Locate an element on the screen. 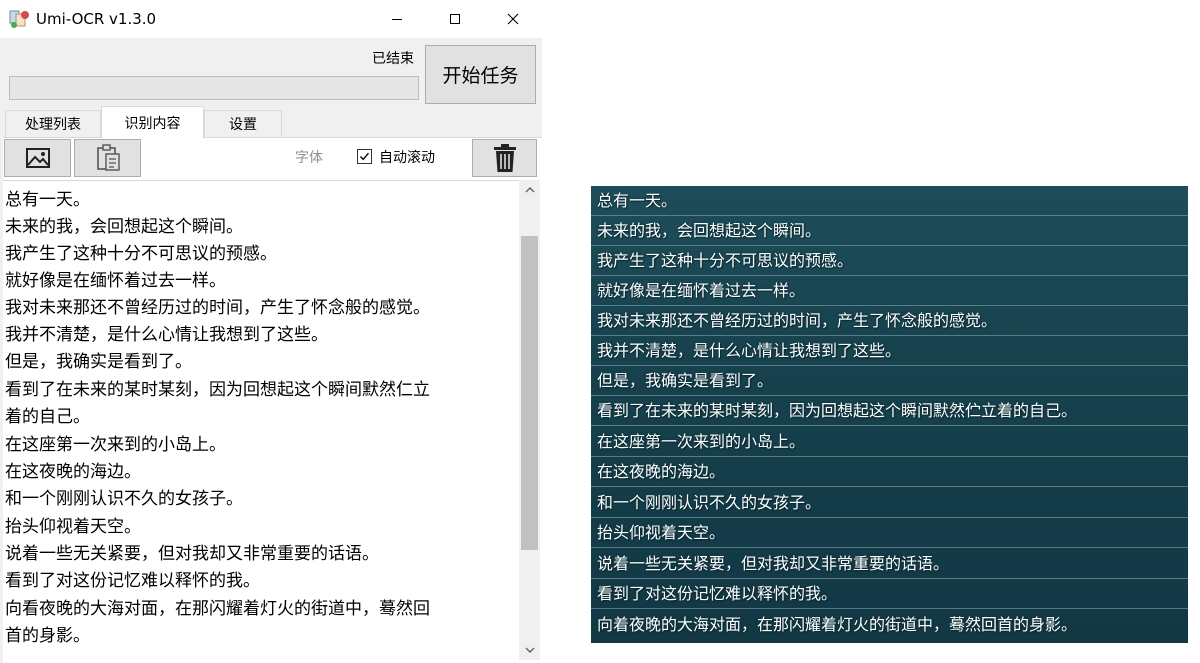 The width and height of the screenshot is (1200, 663). ocr-text-line: 我对未来那还不曾经历过的时间，产生了怀念般的感觉。 is located at coordinates (217, 308).